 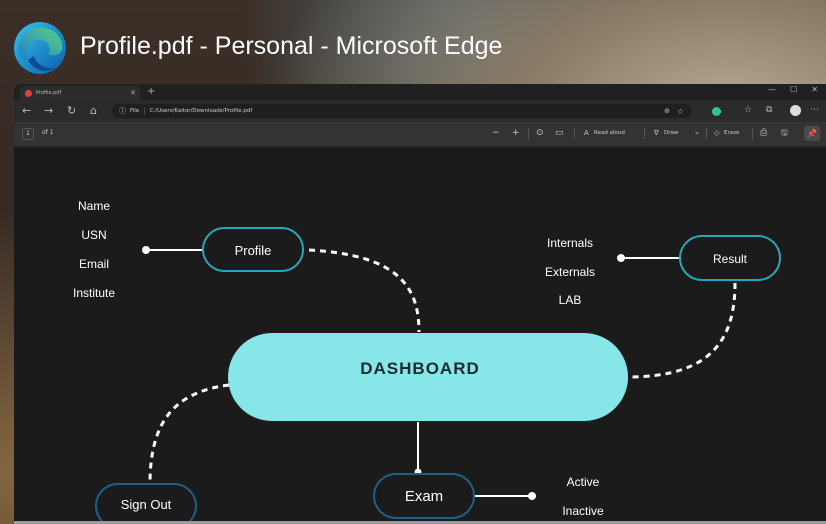 I want to click on fit-page-icon: ⊙, so click(x=540, y=133).